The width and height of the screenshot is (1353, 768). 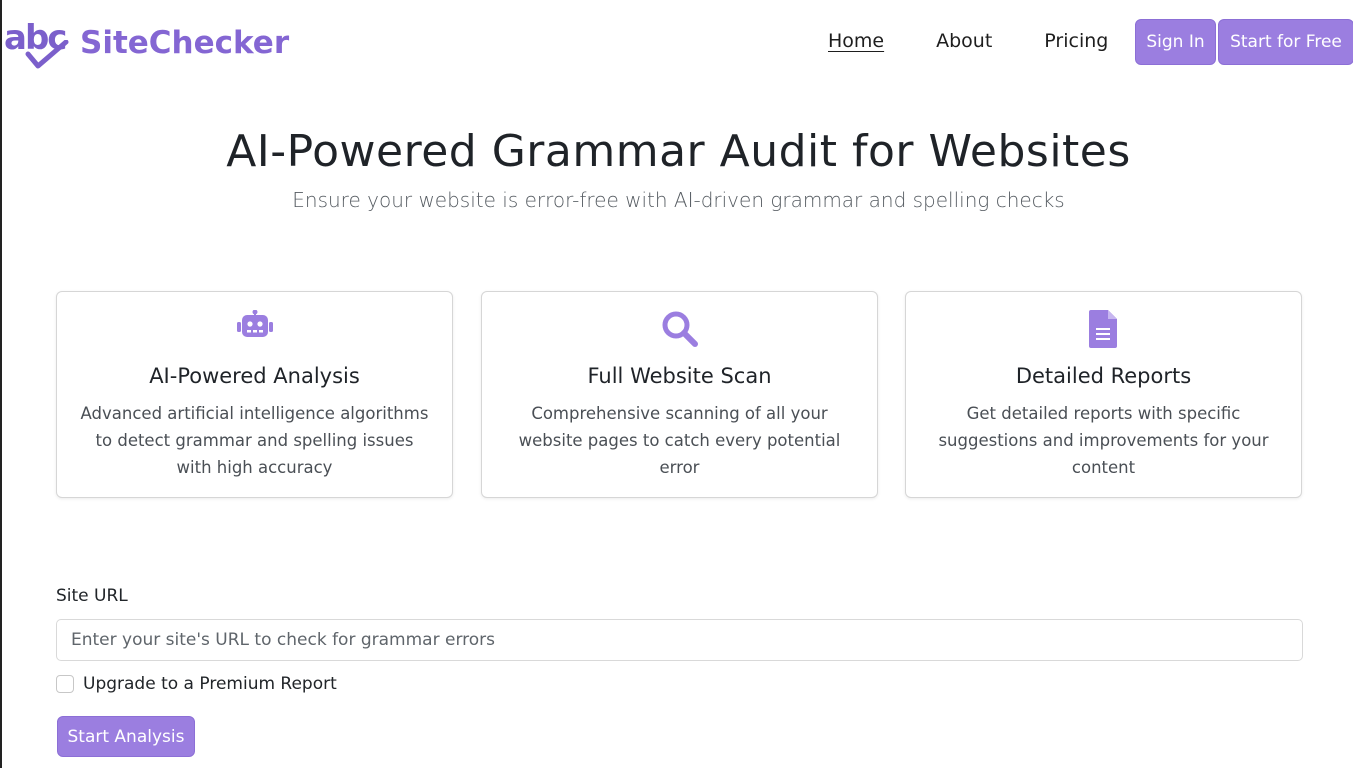 I want to click on logo-icon: abc, so click(x=36, y=47).